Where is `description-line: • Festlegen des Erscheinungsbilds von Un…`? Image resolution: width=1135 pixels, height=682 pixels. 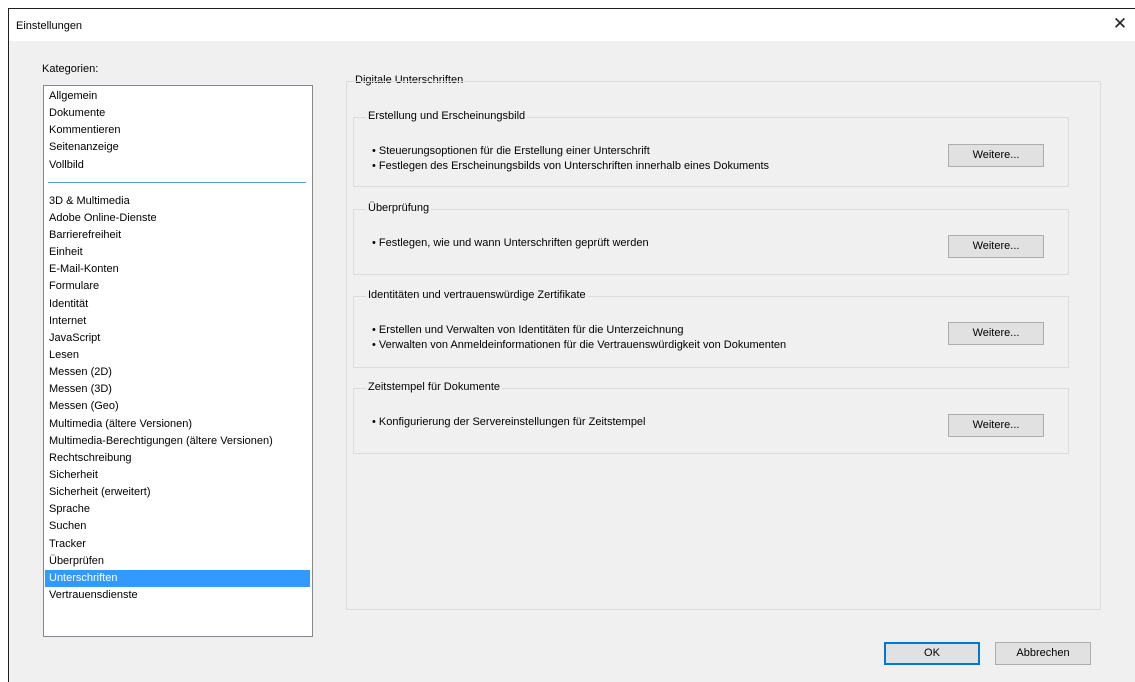
description-line: • Festlegen des Erscheinungsbilds von Un… is located at coordinates (571, 166).